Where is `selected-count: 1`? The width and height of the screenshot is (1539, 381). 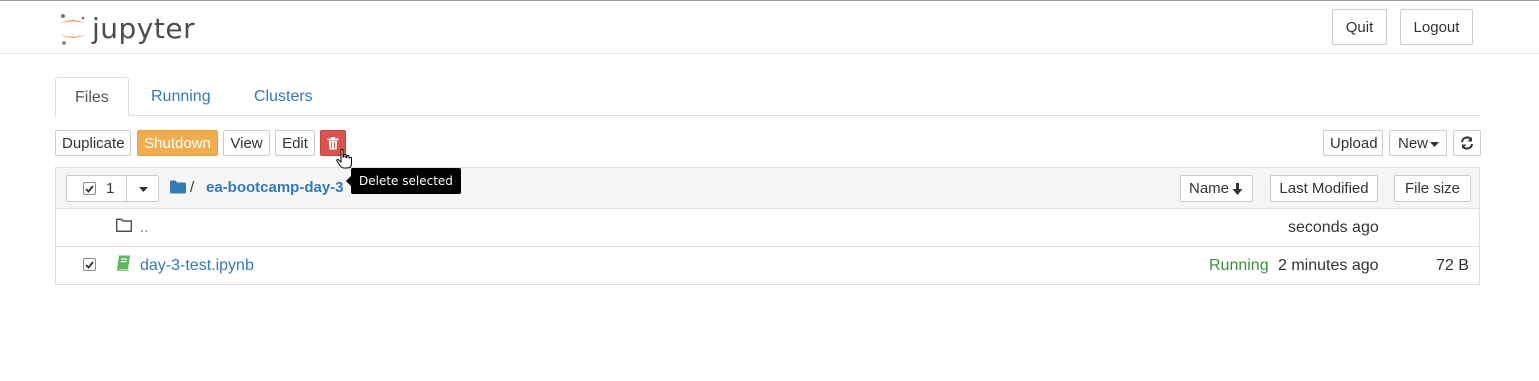 selected-count: 1 is located at coordinates (110, 188).